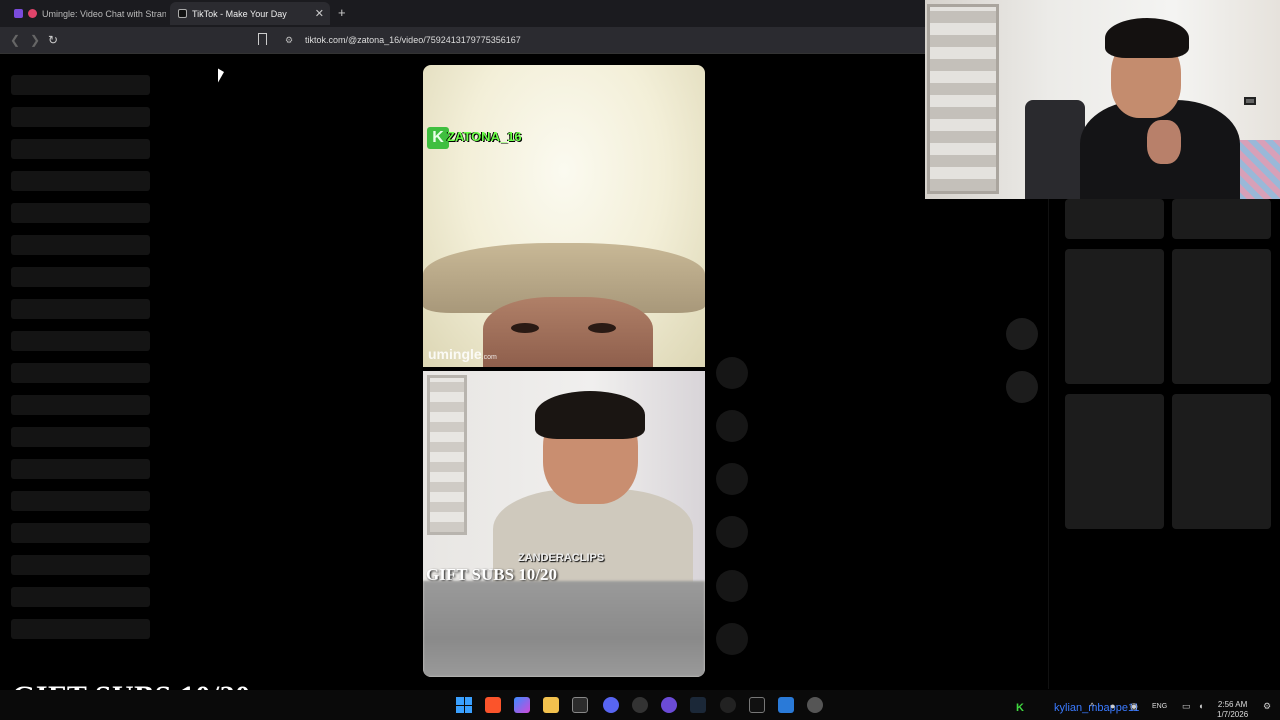 The image size is (1280, 720). I want to click on new-tab-icon: +, so click(342, 12).